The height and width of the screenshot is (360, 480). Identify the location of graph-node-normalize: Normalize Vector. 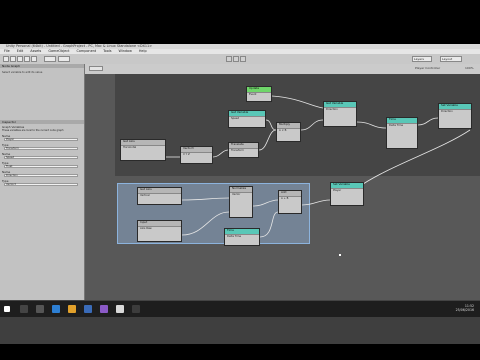
(241, 202).